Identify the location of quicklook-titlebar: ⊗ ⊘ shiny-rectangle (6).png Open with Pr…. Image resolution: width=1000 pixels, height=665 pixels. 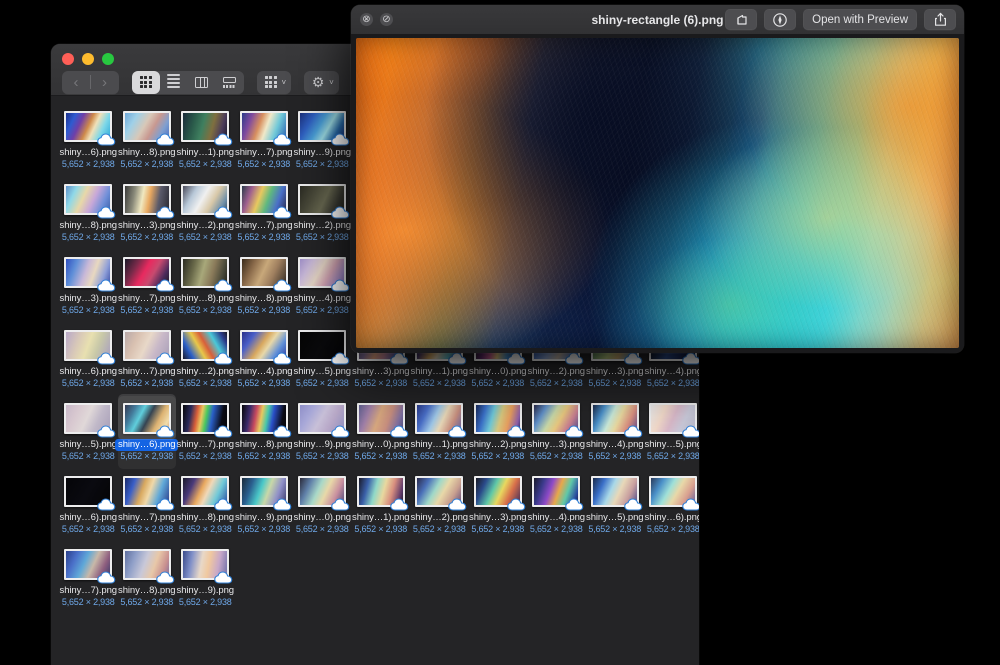
(657, 19).